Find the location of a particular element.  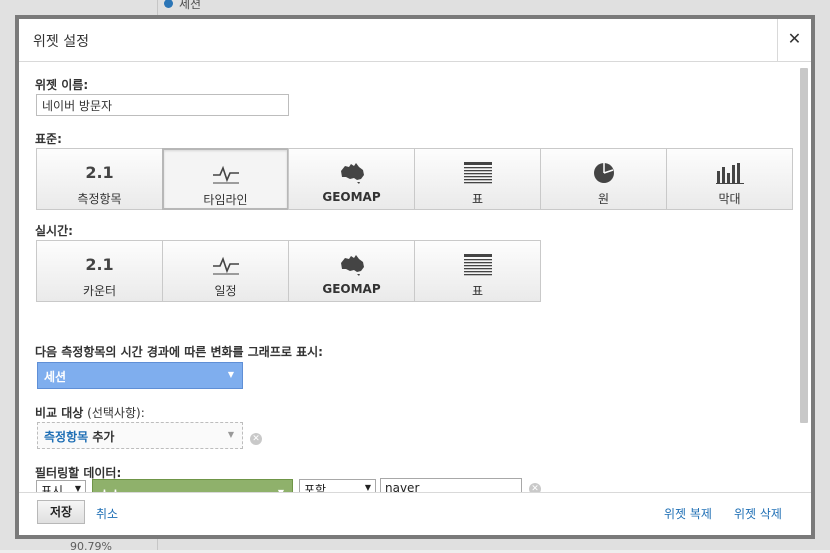

realtime-option-label: 표 is located at coordinates (477, 291).